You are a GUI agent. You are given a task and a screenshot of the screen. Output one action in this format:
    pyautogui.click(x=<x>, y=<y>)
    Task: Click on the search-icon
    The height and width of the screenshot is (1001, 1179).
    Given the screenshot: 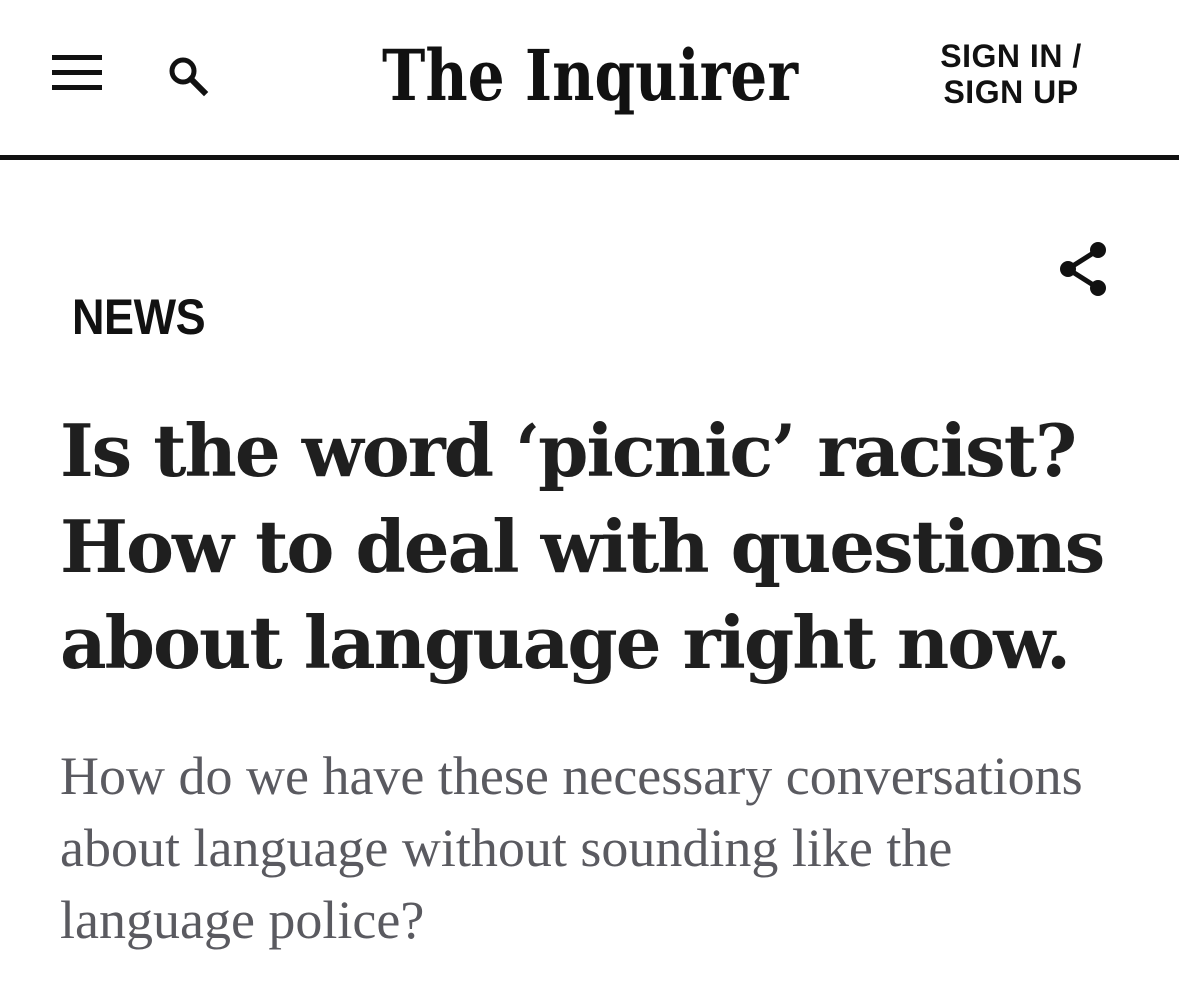 What is the action you would take?
    pyautogui.click(x=188, y=76)
    